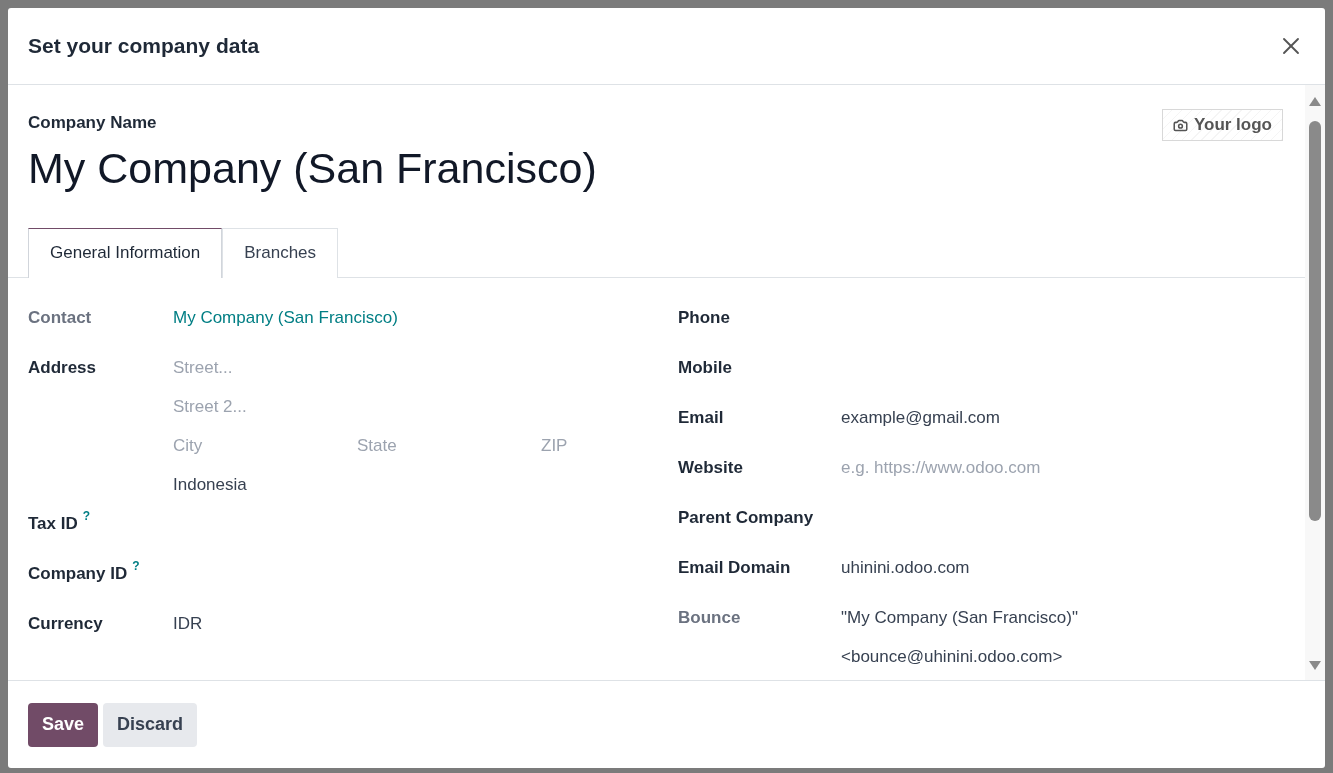 Image resolution: width=1333 pixels, height=773 pixels. I want to click on tab: General Information, so click(125, 252).